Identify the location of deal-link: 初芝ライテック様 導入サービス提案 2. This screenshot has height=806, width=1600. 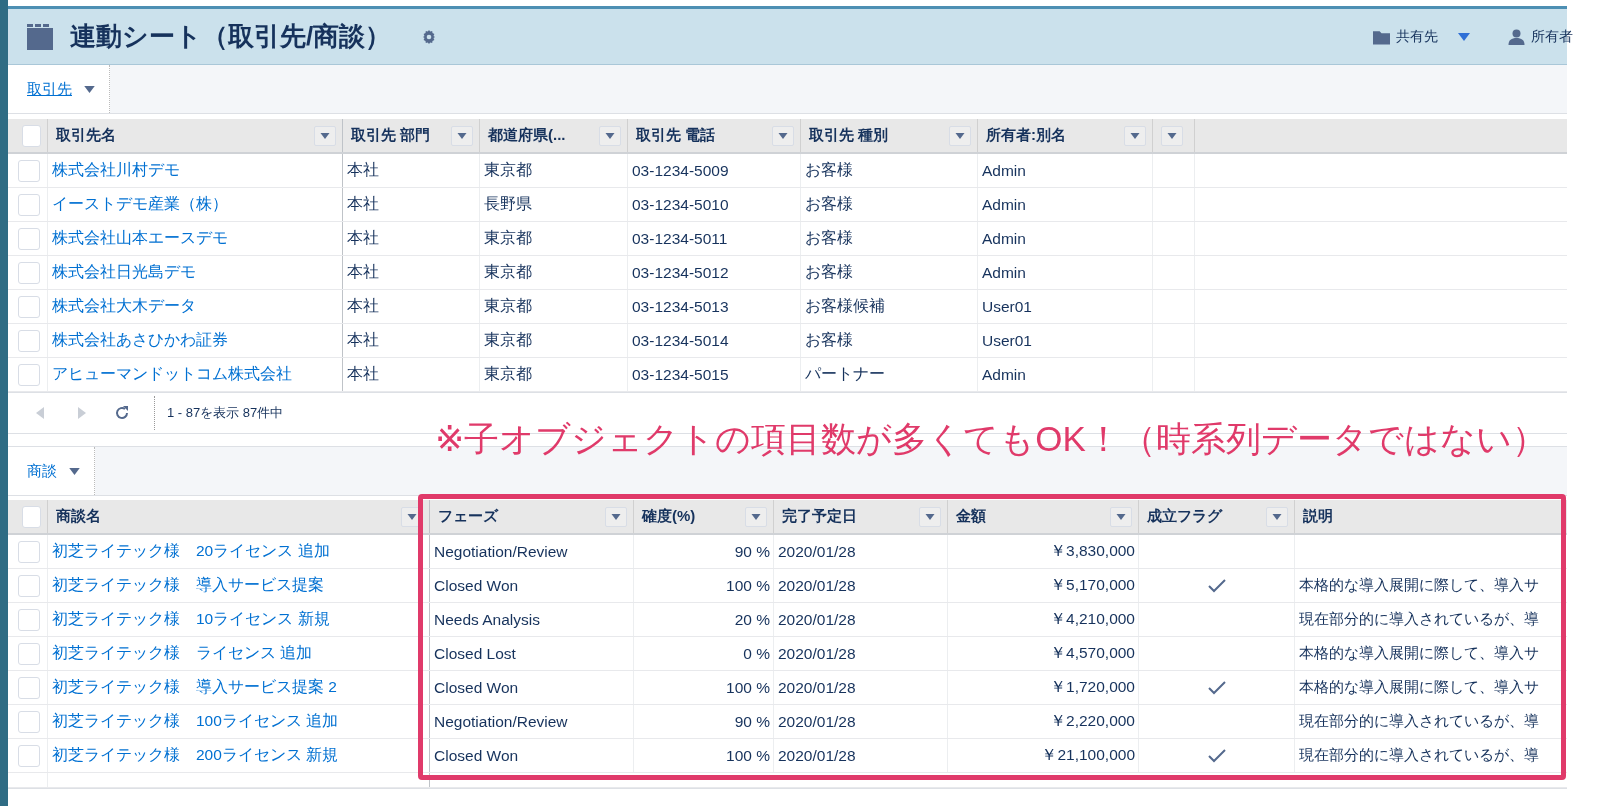
(194, 687).